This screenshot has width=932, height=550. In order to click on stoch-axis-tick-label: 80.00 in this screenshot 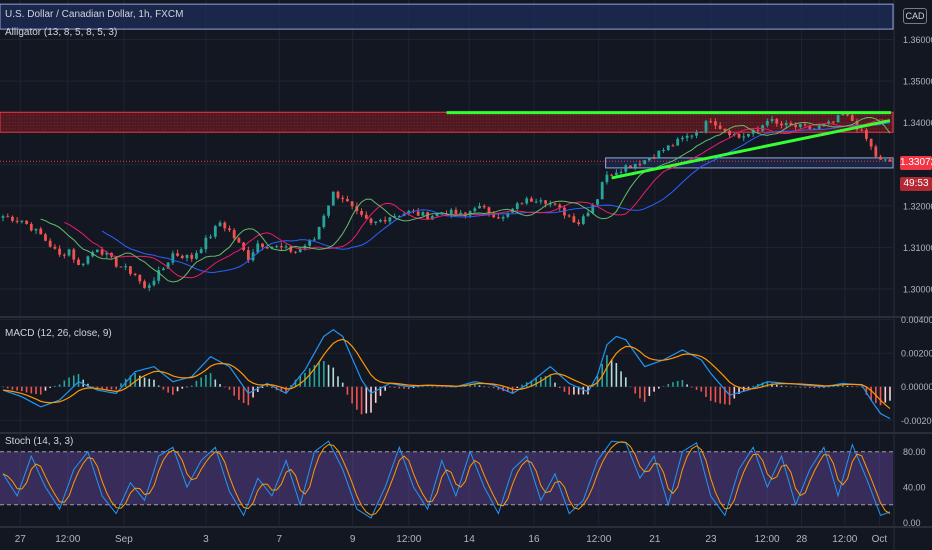, I will do `click(914, 452)`.